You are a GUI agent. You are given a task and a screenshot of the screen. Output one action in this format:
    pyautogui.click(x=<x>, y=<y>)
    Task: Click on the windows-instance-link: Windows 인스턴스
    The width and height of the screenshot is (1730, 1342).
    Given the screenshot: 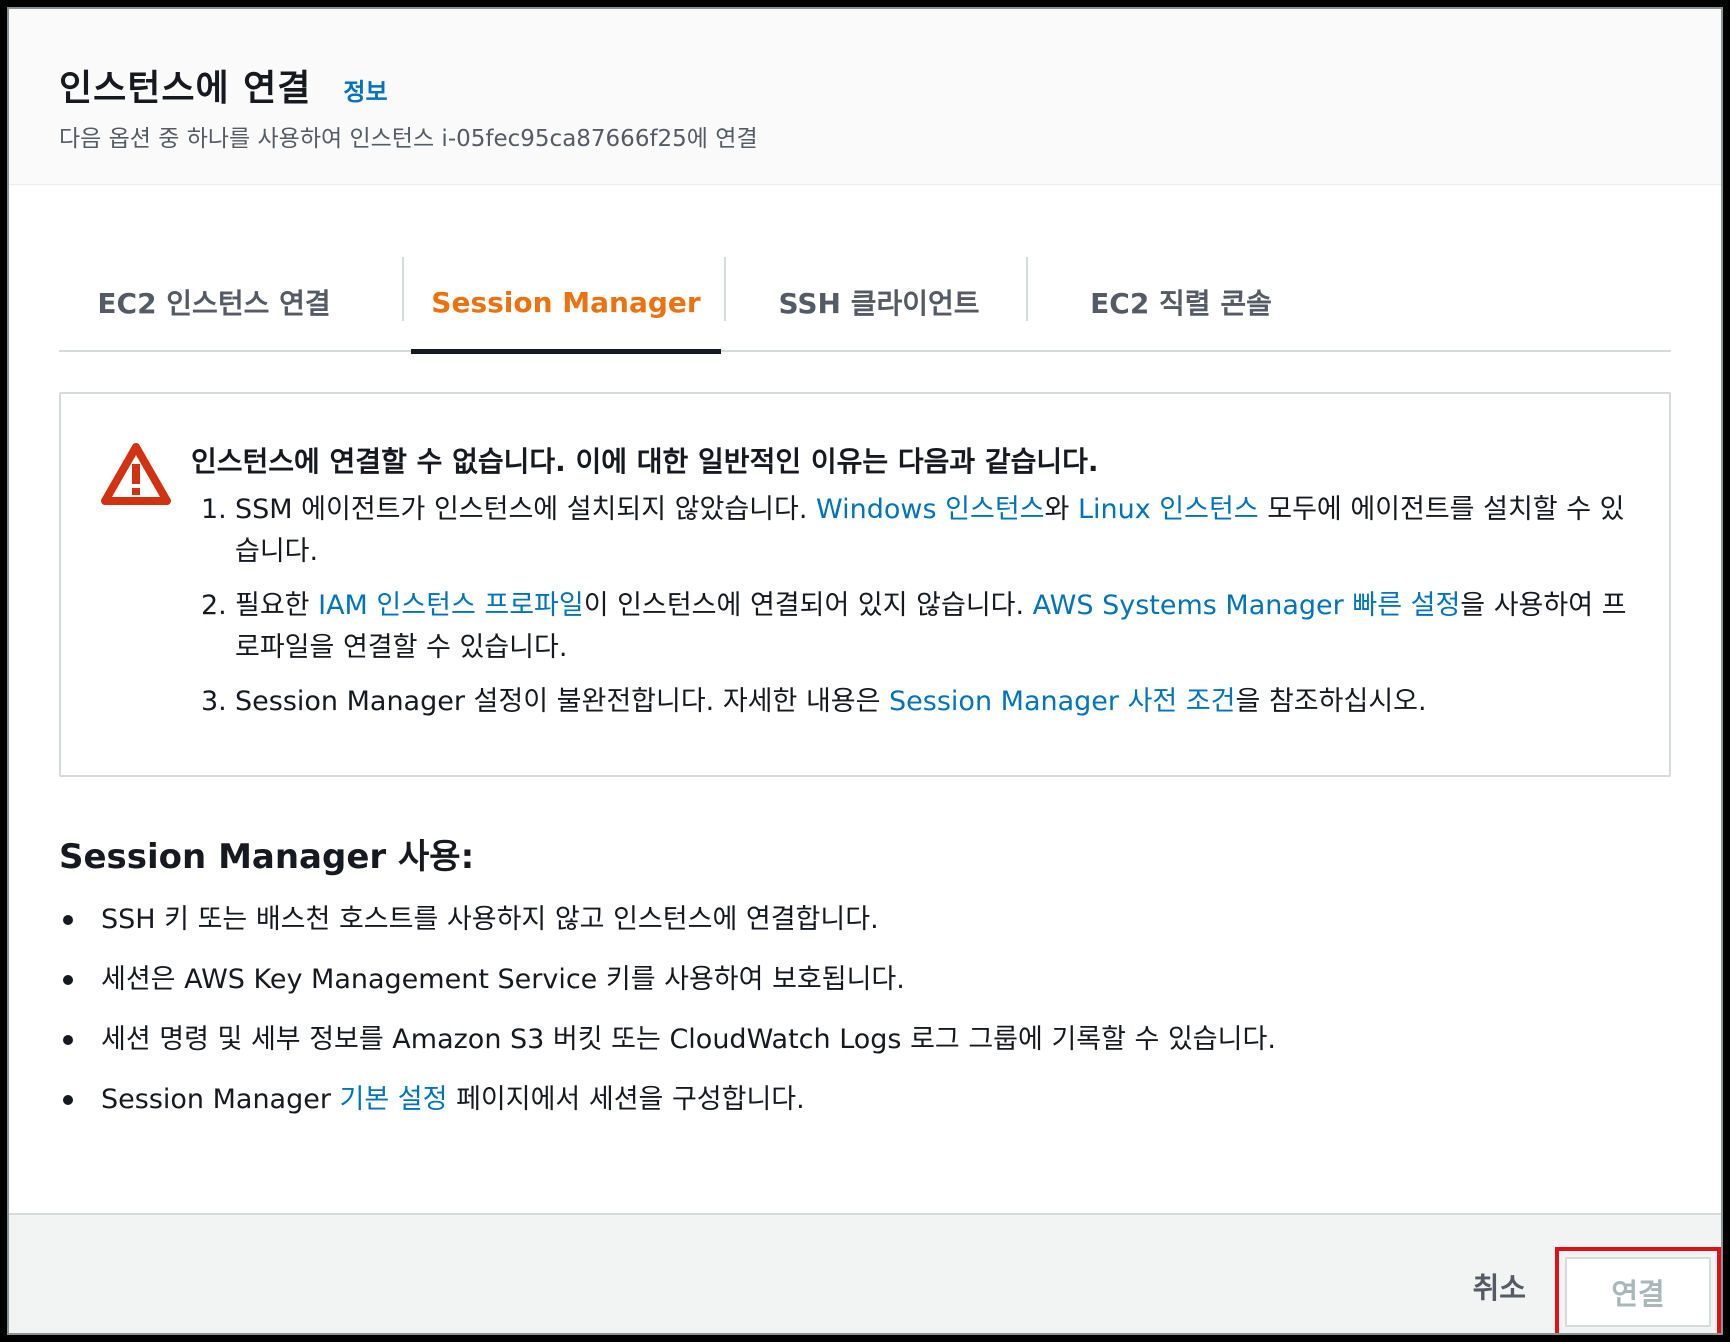 What is the action you would take?
    pyautogui.click(x=930, y=509)
    